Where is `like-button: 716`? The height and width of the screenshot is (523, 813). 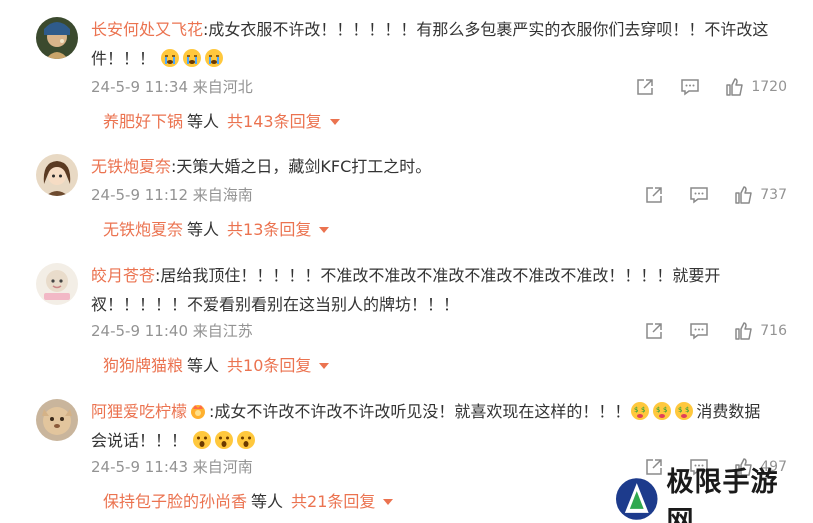
like-button: 716 is located at coordinates (760, 331).